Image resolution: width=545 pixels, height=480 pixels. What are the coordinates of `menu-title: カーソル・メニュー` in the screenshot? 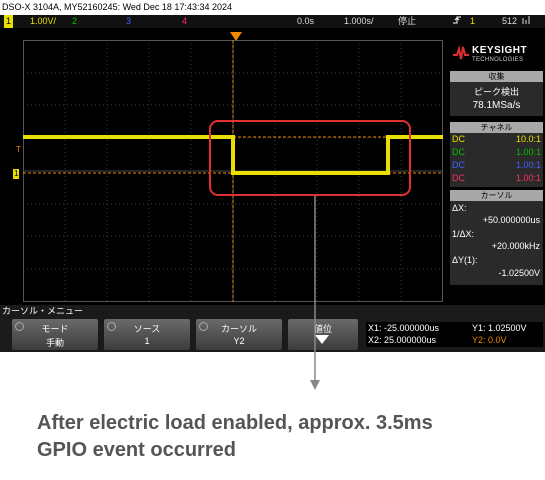 It's located at (43, 311).